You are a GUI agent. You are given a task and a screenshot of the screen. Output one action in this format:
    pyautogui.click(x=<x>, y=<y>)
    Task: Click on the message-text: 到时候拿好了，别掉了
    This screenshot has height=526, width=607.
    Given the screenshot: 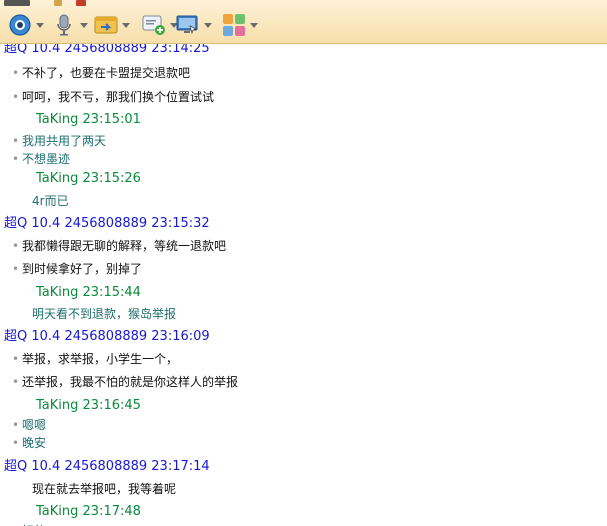 What is the action you would take?
    pyautogui.click(x=82, y=269)
    